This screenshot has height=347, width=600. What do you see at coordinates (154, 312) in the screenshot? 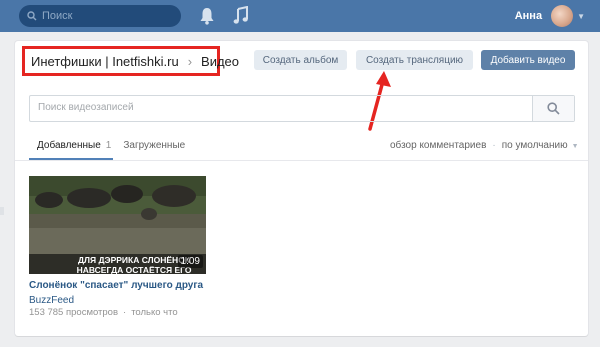
I see `video-time: только что` at bounding box center [154, 312].